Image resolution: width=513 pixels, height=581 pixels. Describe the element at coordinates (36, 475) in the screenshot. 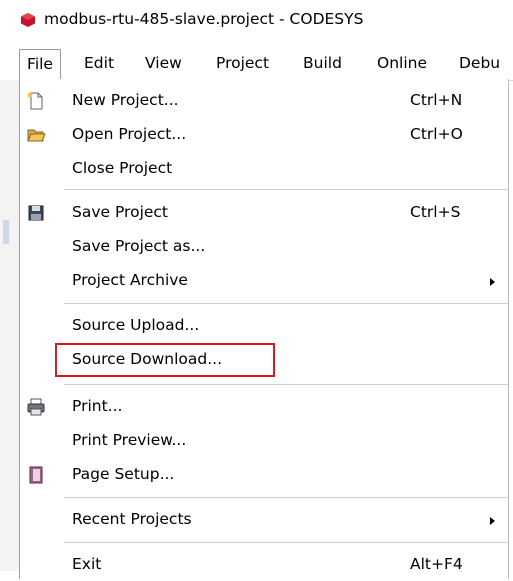

I see `page-setup-icon` at that location.